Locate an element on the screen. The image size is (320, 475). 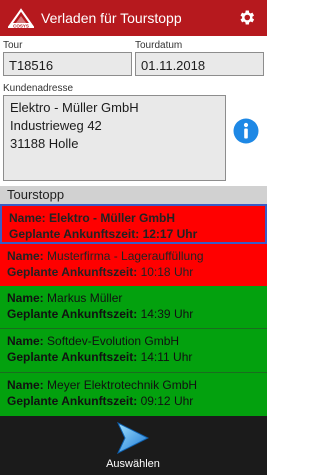
stop-time: 14:11 Uhr is located at coordinates (166, 357).